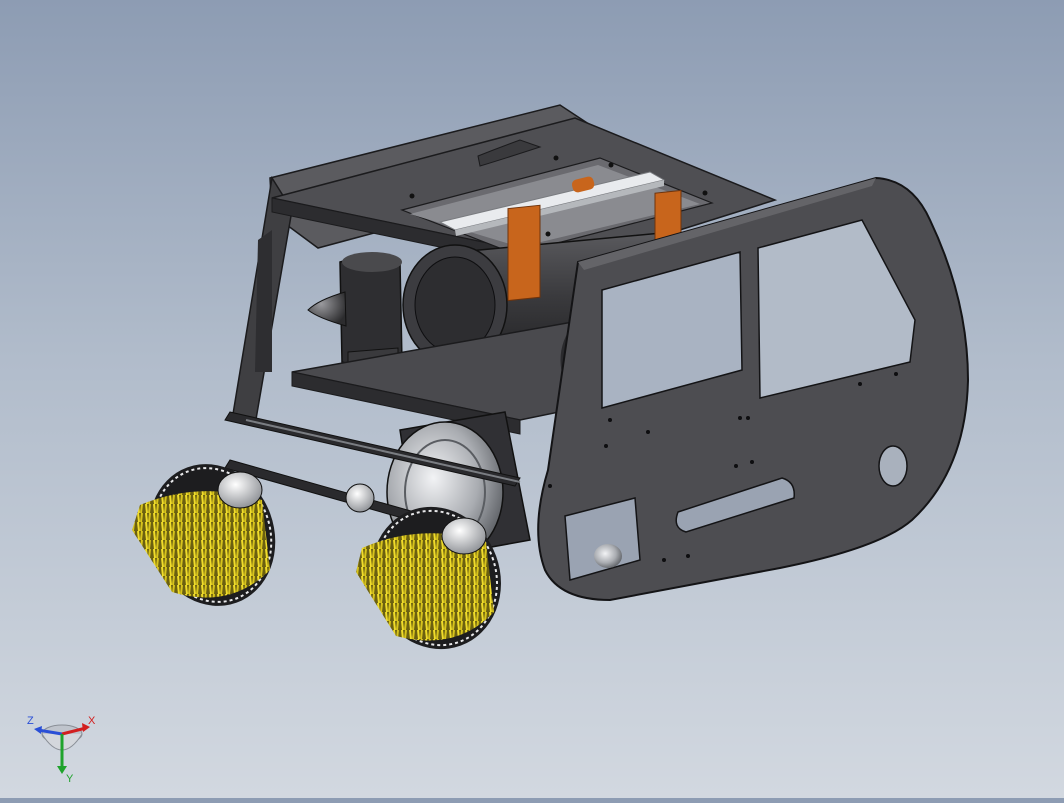  What do you see at coordinates (92, 721) in the screenshot?
I see `x-axis-label: X` at bounding box center [92, 721].